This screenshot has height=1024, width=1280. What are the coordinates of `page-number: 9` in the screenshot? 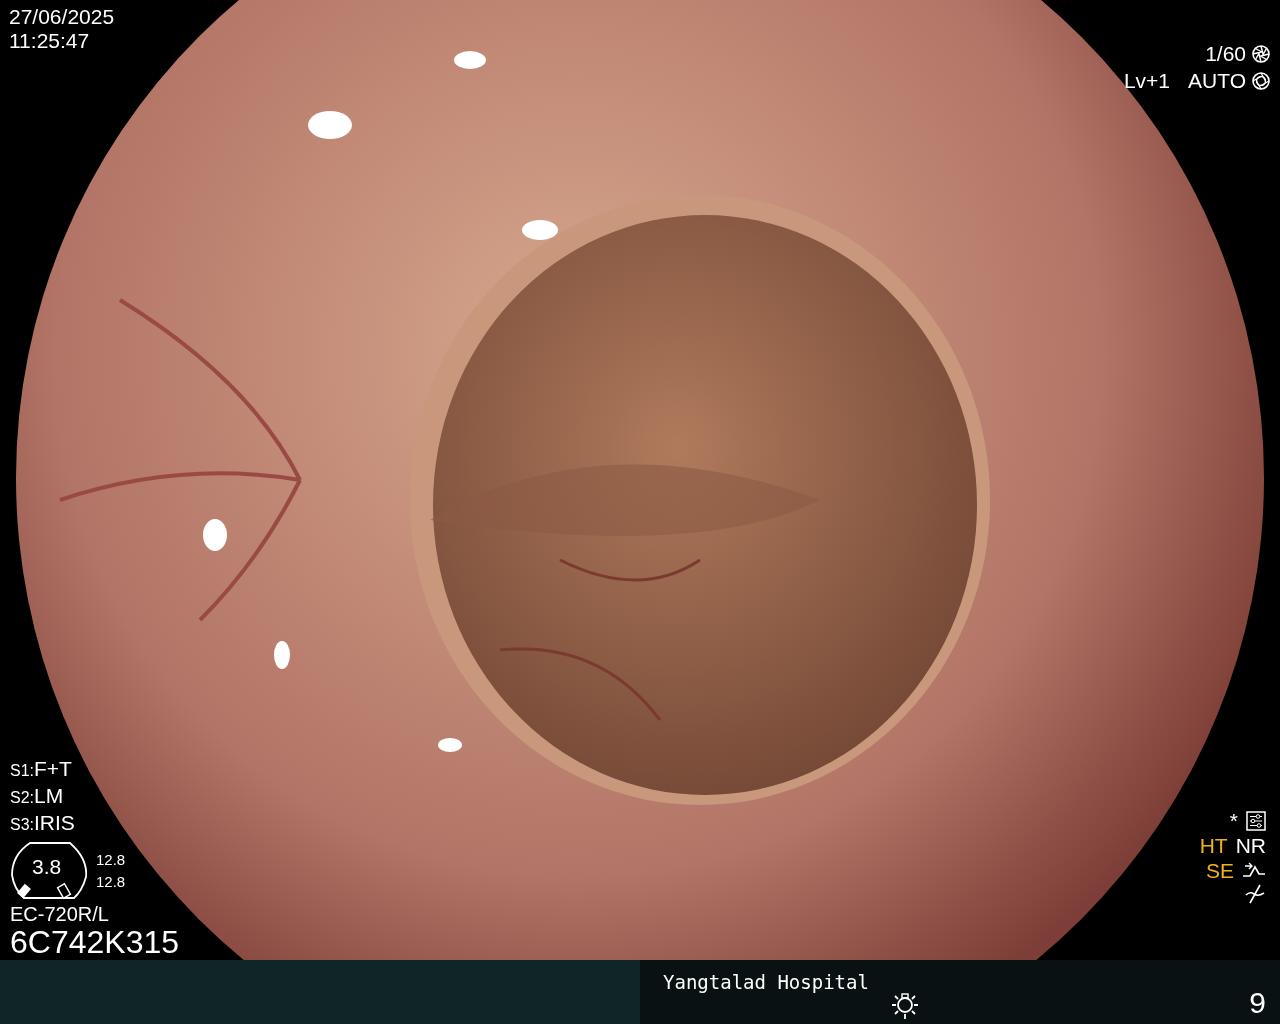 It's located at (1257, 1003).